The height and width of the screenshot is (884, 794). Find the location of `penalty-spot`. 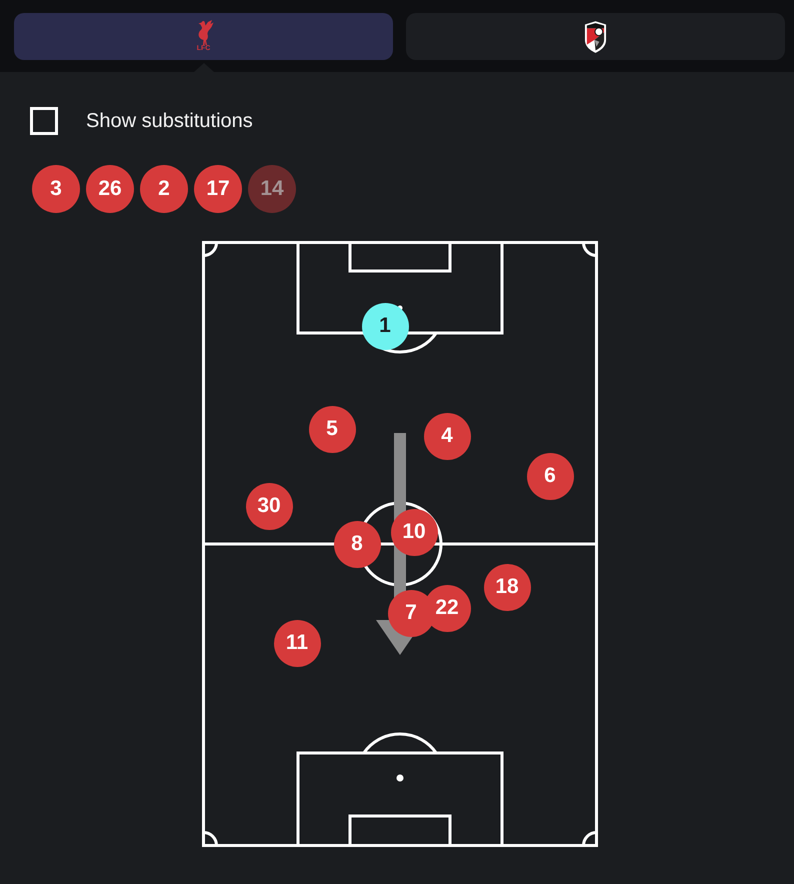

penalty-spot is located at coordinates (400, 778).